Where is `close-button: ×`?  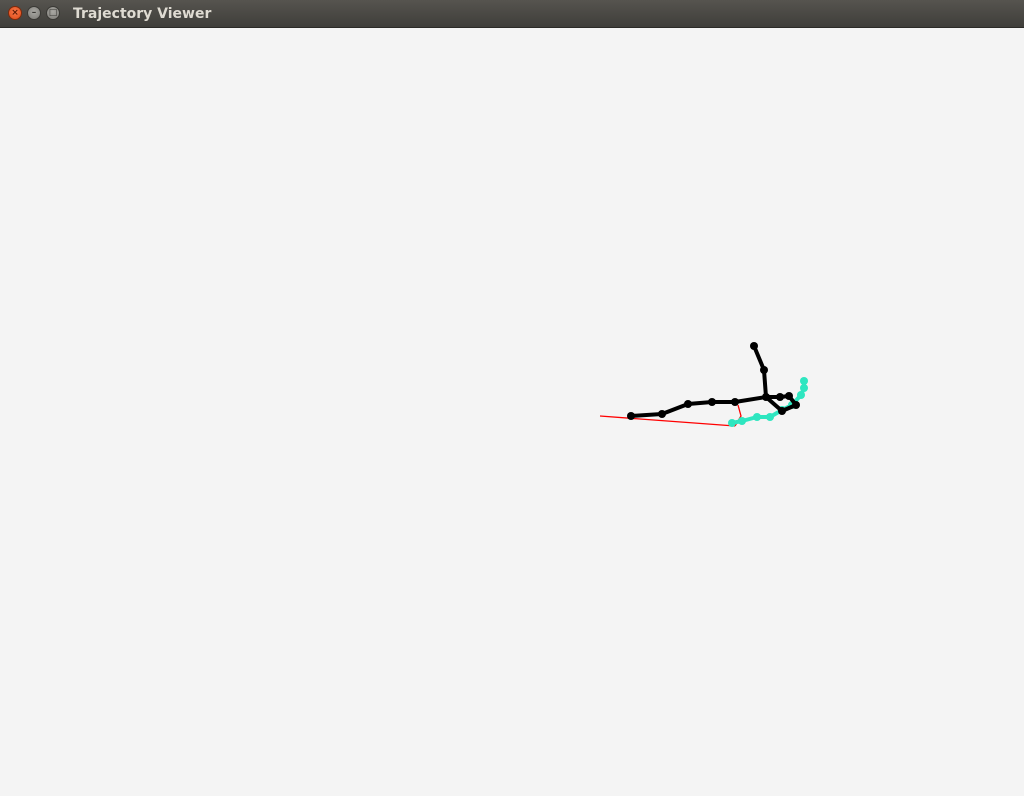
close-button: × is located at coordinates (15, 13).